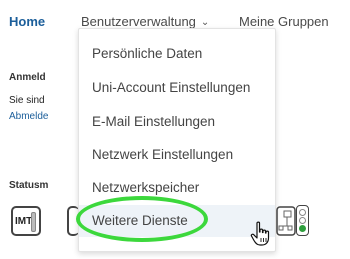 Image resolution: width=350 pixels, height=259 pixels. Describe the element at coordinates (260, 233) in the screenshot. I see `hand-pointer-icon` at that location.